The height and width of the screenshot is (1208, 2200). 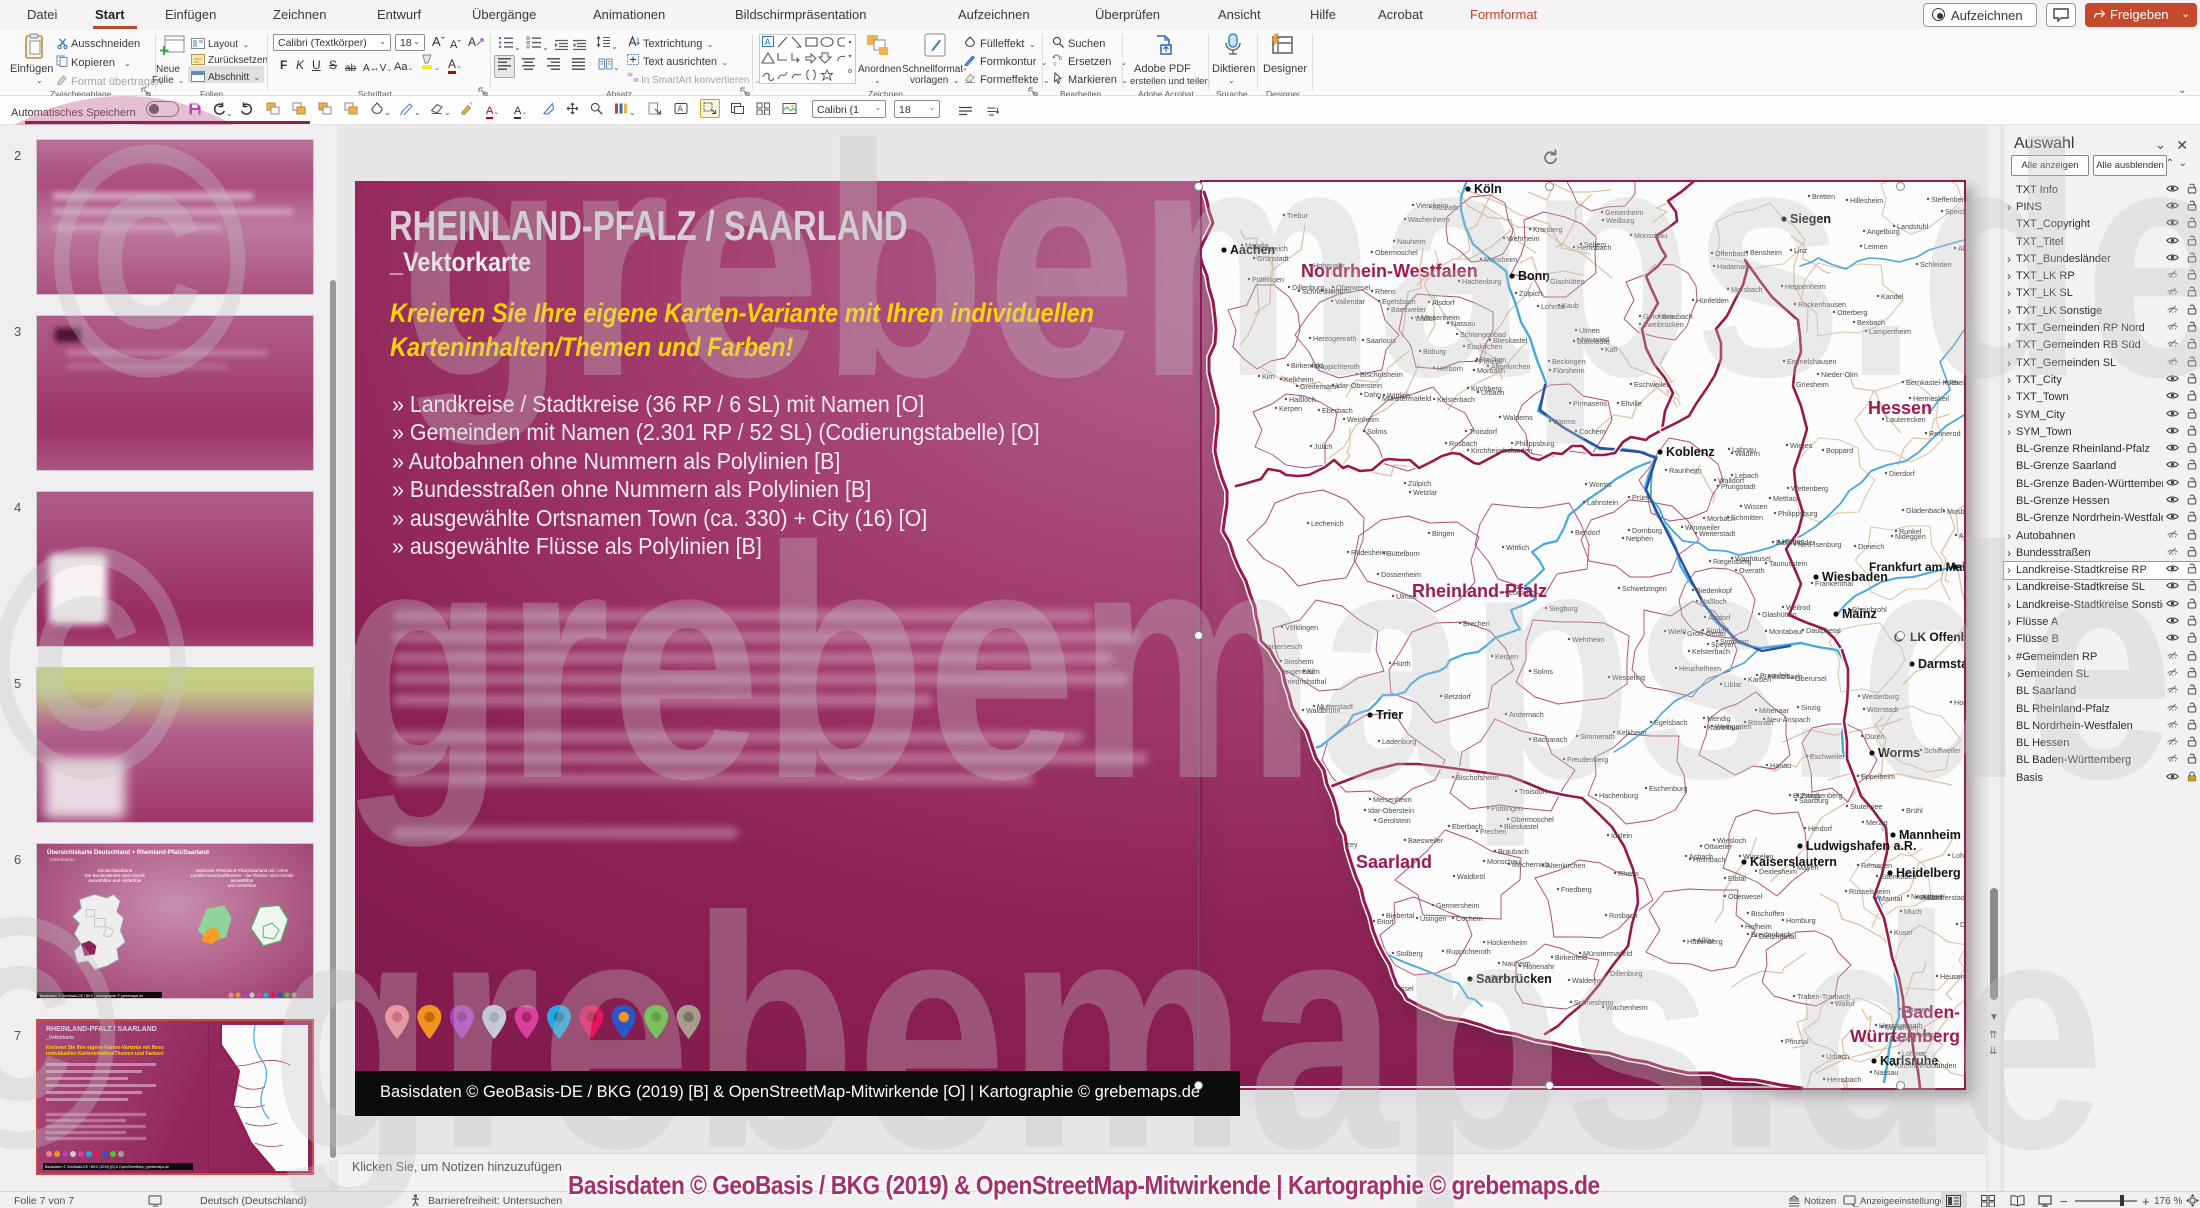 What do you see at coordinates (1811, 678) in the screenshot?
I see `svg-text: Oberursel` at bounding box center [1811, 678].